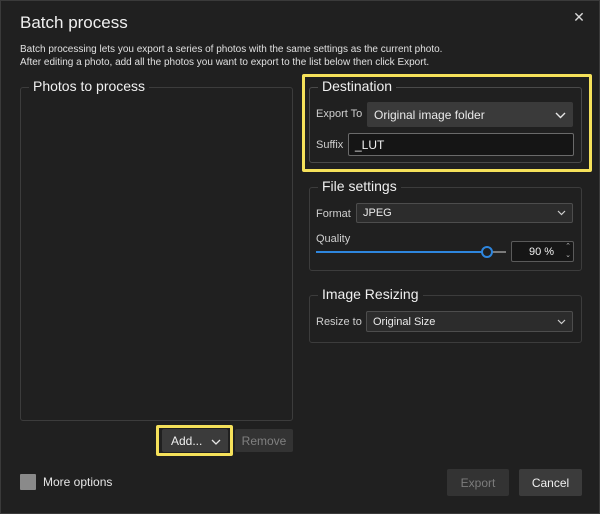 The image size is (600, 514). I want to click on remove-button: Remove, so click(264, 440).